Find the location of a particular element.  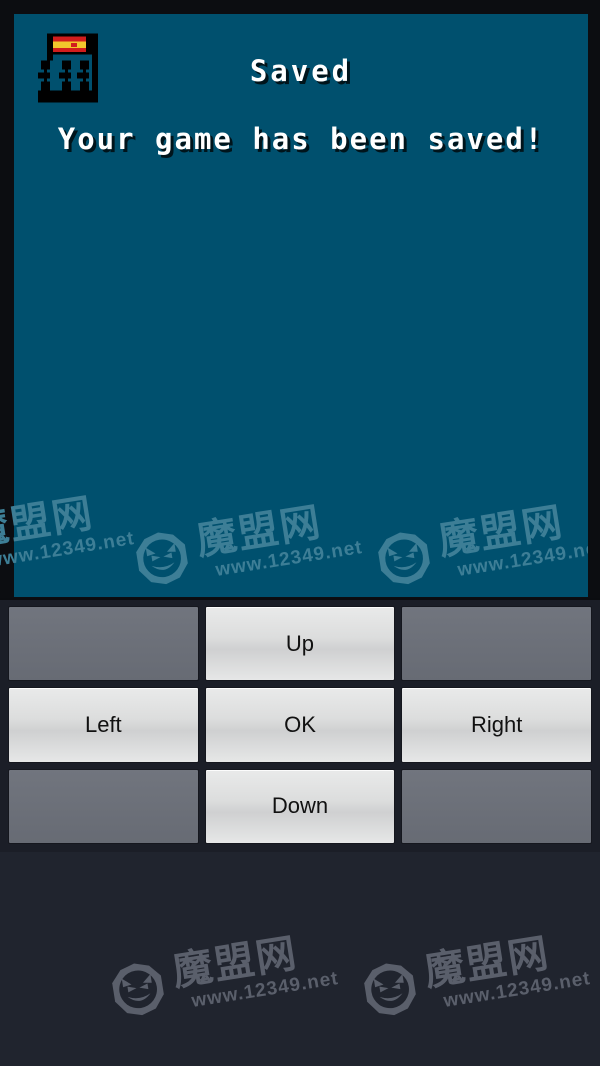

watermark-screen-left: 魔盟网 www.12349.net is located at coordinates (248, 541).